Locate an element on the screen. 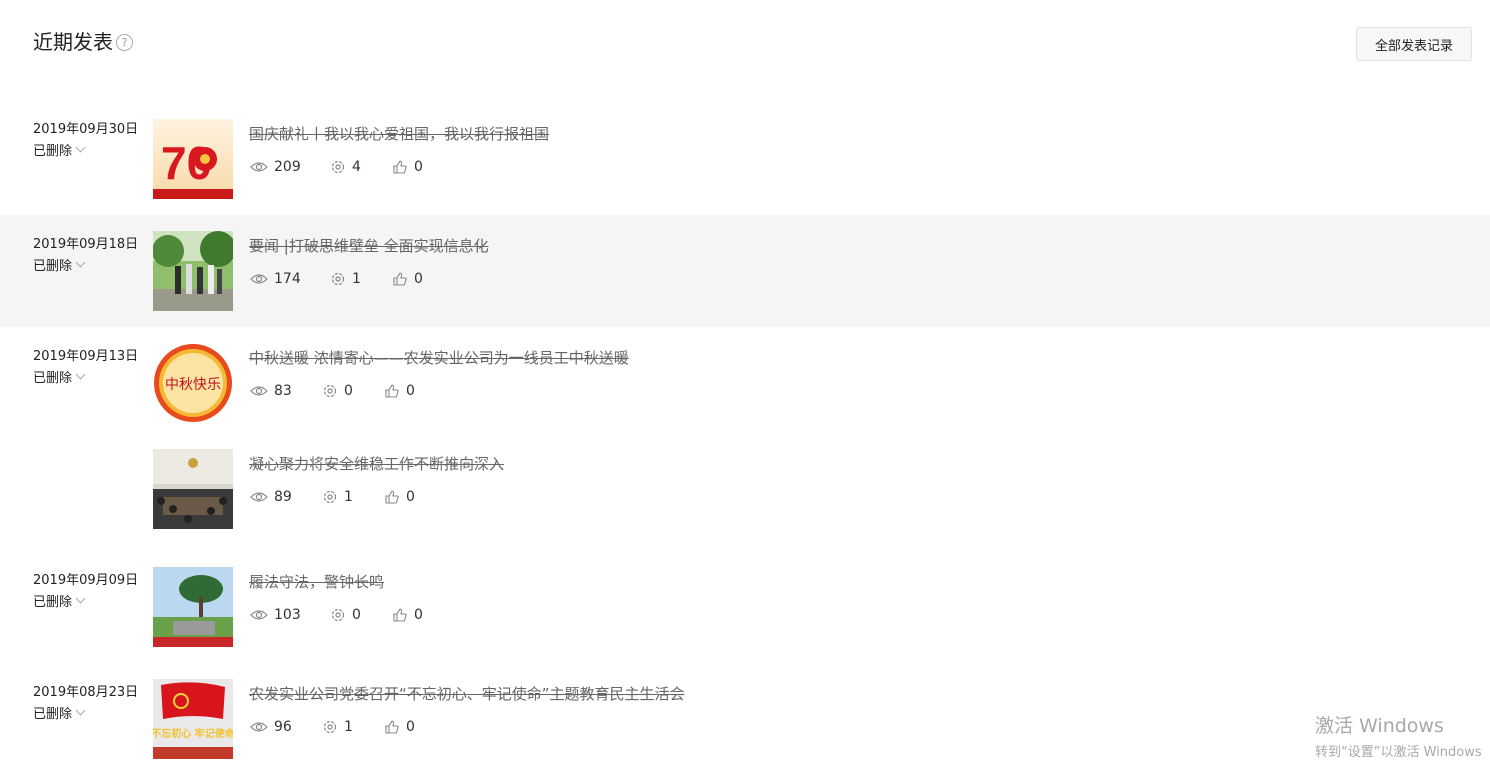  post-date: 2019年08月23日 is located at coordinates (86, 692).